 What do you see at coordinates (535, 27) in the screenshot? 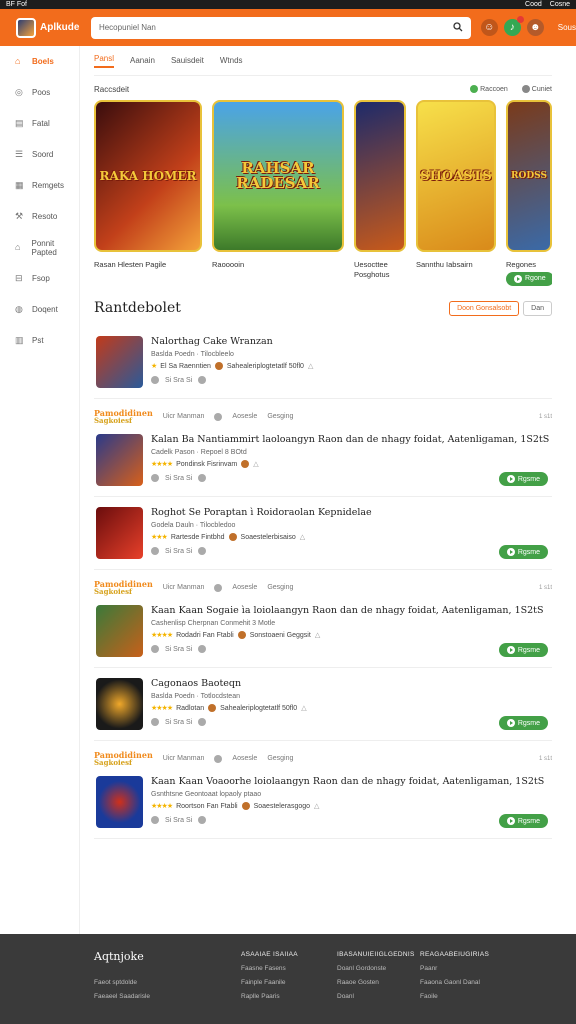
I see `profile-avatar-icon: ☻` at bounding box center [535, 27].